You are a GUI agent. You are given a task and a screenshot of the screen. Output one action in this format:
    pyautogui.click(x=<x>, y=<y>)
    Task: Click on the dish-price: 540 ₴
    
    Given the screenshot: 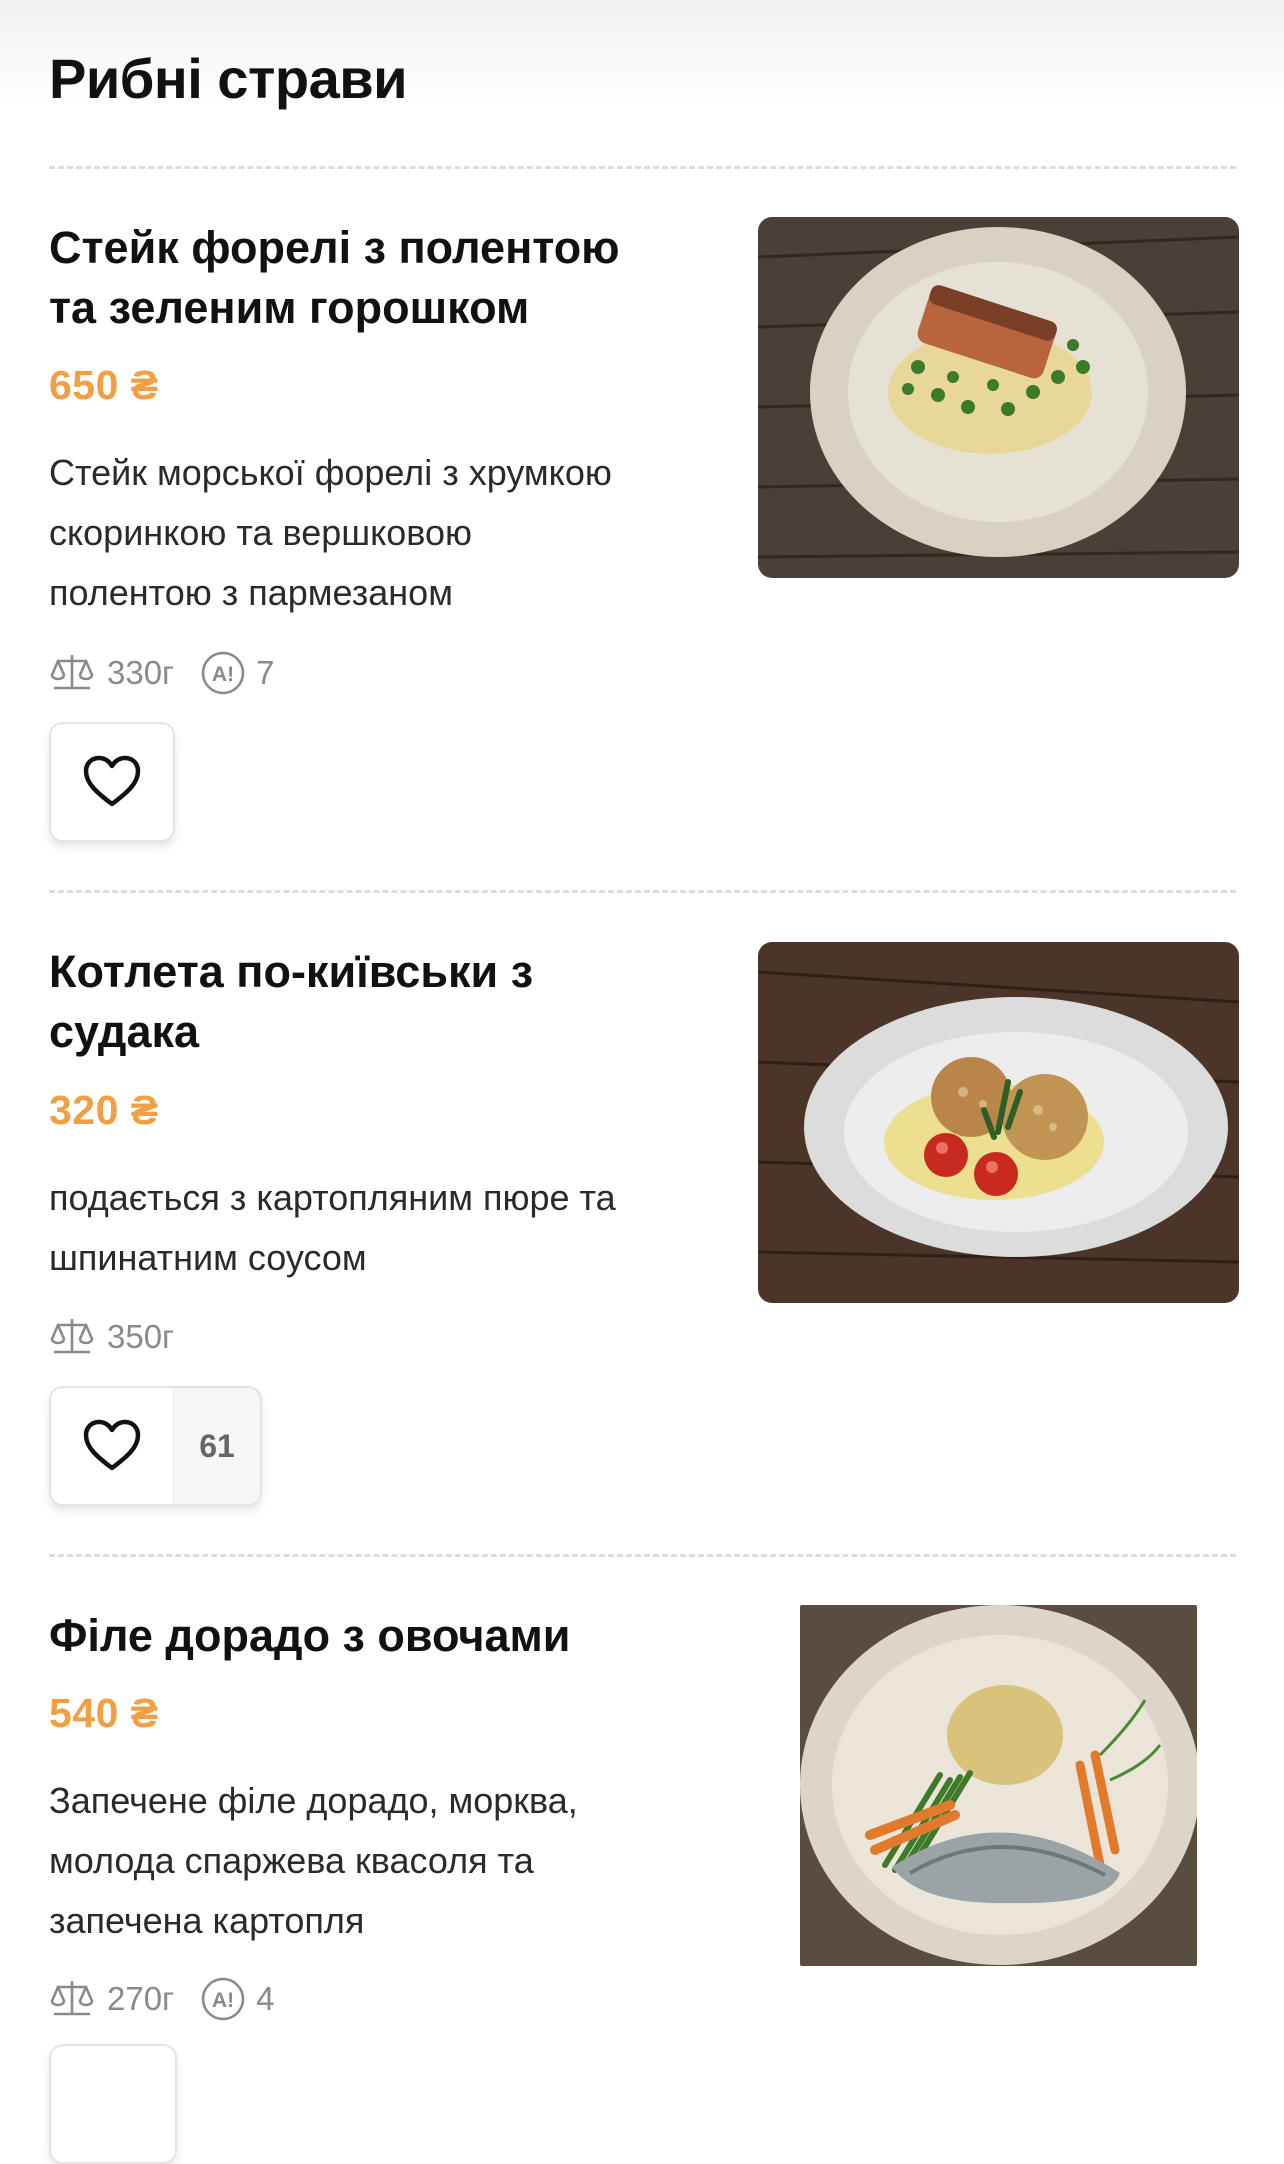 What is the action you would take?
    pyautogui.click(x=104, y=1713)
    